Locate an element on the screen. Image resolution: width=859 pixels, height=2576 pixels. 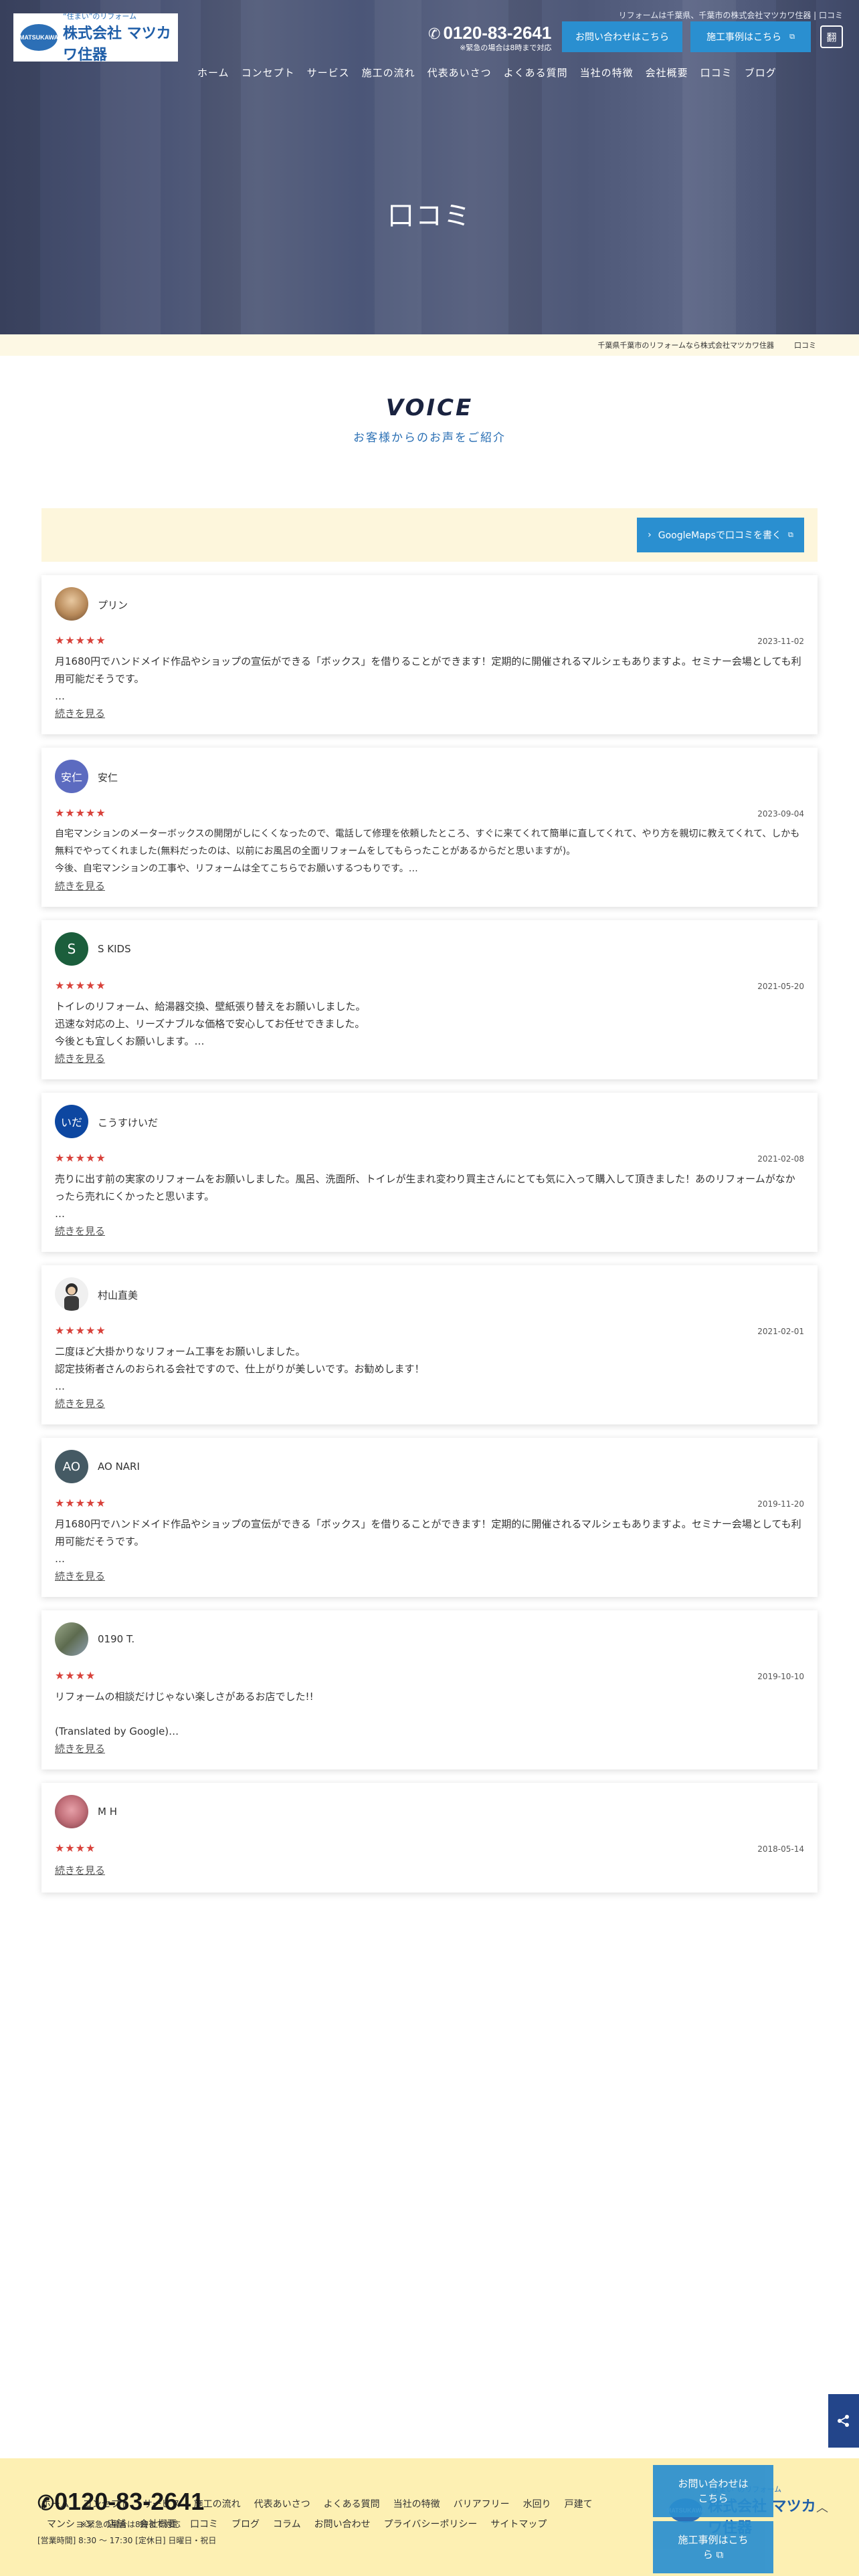
footer-link: よくある質問 is located at coordinates (352, 2503).